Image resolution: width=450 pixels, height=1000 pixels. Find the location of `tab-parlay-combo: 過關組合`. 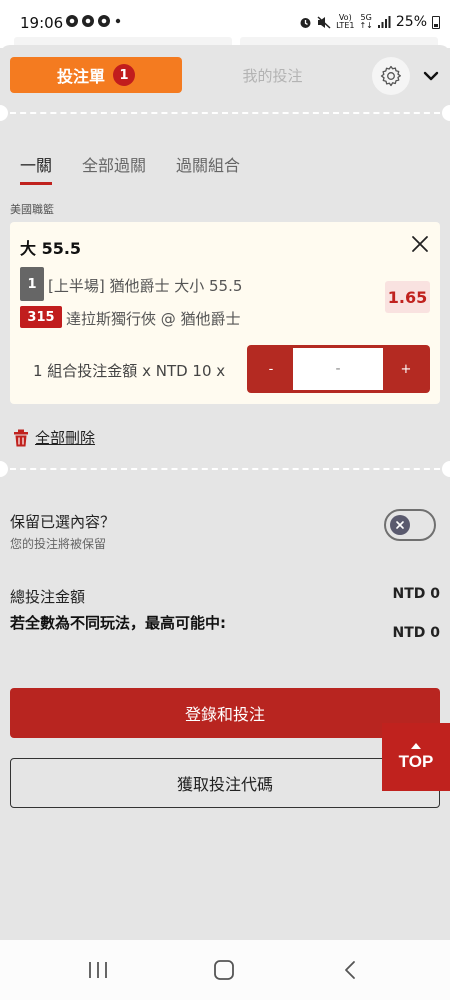

tab-parlay-combo: 過關組合 is located at coordinates (208, 171).